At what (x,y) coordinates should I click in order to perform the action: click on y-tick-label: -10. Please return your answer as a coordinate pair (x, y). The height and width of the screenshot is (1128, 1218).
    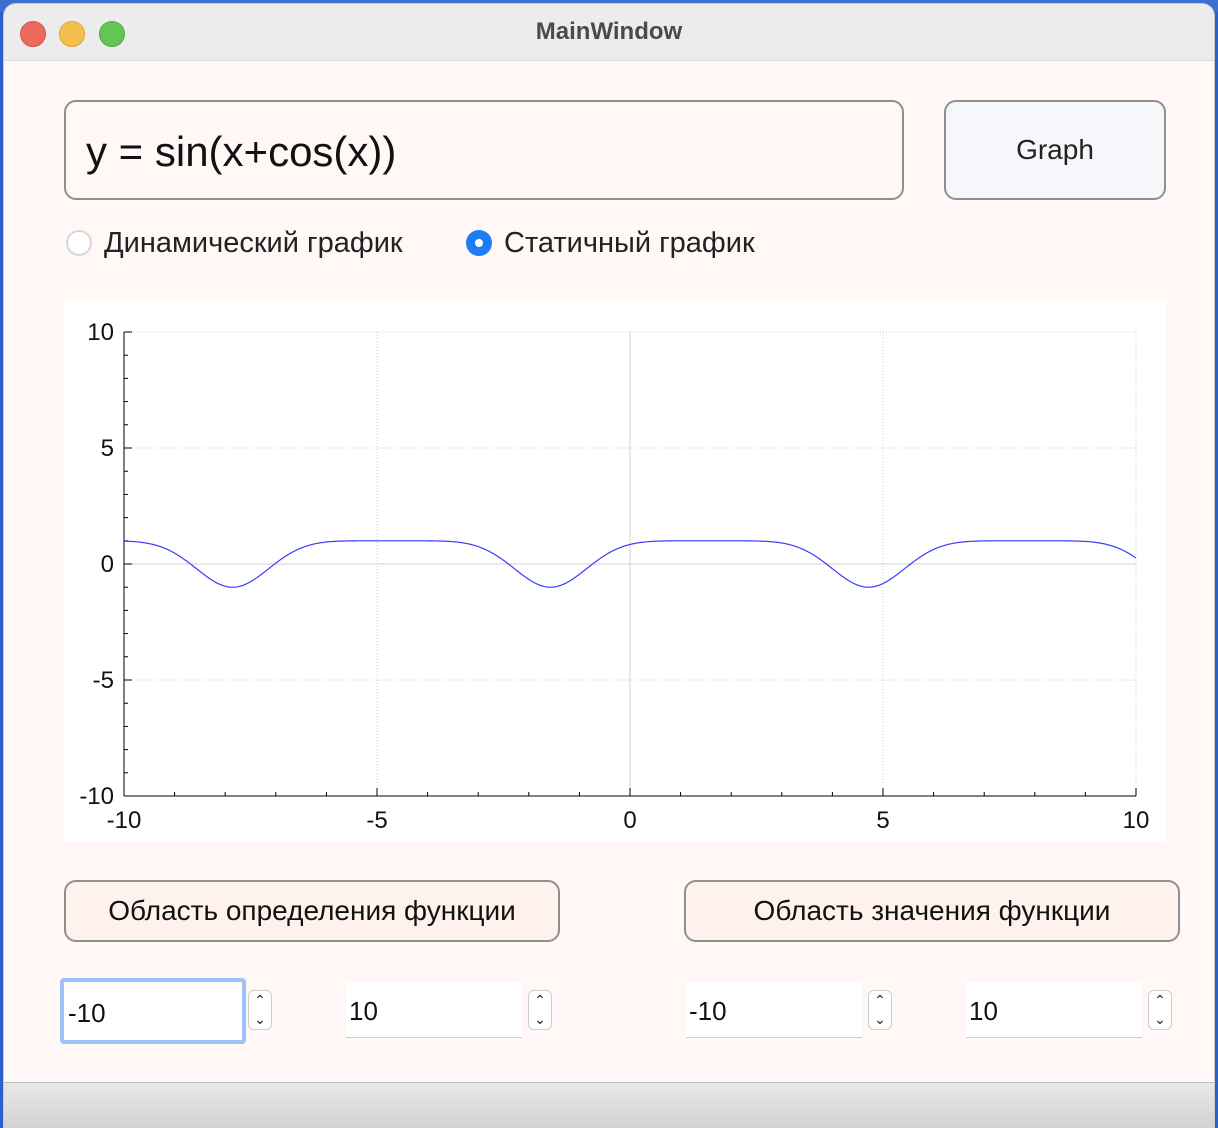
    Looking at the image, I should click on (96, 796).